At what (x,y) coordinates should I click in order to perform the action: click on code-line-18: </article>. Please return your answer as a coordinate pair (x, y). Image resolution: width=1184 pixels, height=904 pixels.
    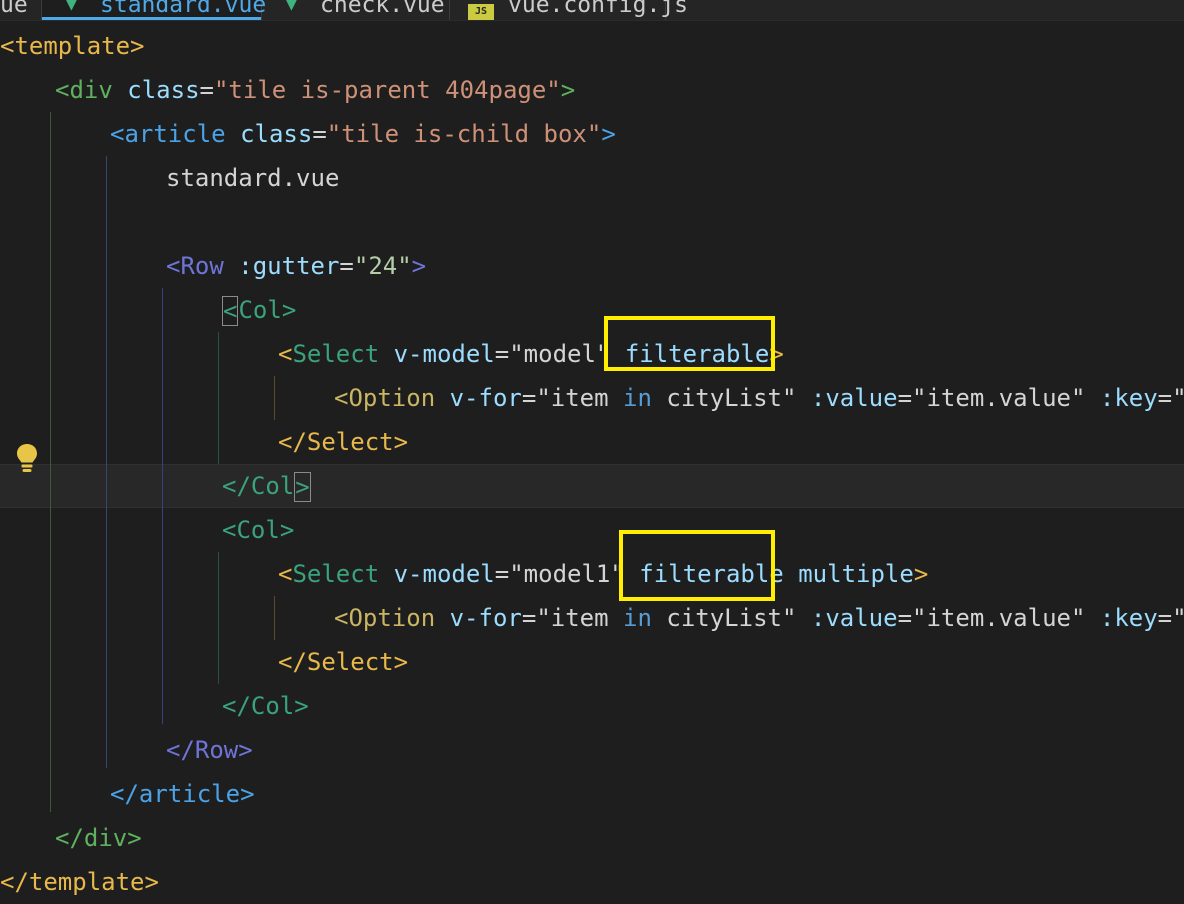
    Looking at the image, I should click on (182, 794).